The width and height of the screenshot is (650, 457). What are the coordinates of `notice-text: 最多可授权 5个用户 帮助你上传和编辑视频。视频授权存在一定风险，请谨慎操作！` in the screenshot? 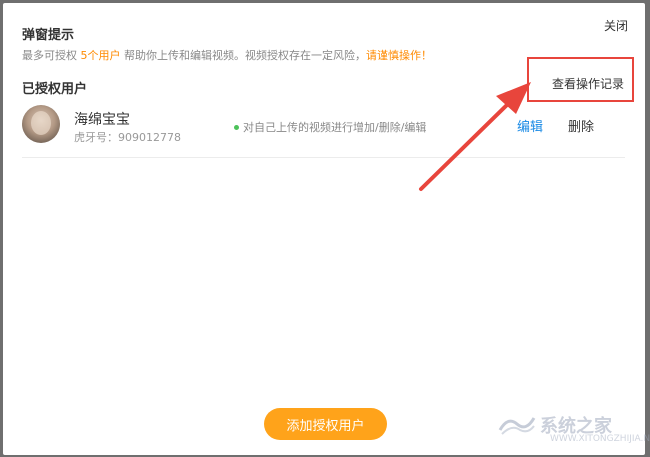 It's located at (227, 55).